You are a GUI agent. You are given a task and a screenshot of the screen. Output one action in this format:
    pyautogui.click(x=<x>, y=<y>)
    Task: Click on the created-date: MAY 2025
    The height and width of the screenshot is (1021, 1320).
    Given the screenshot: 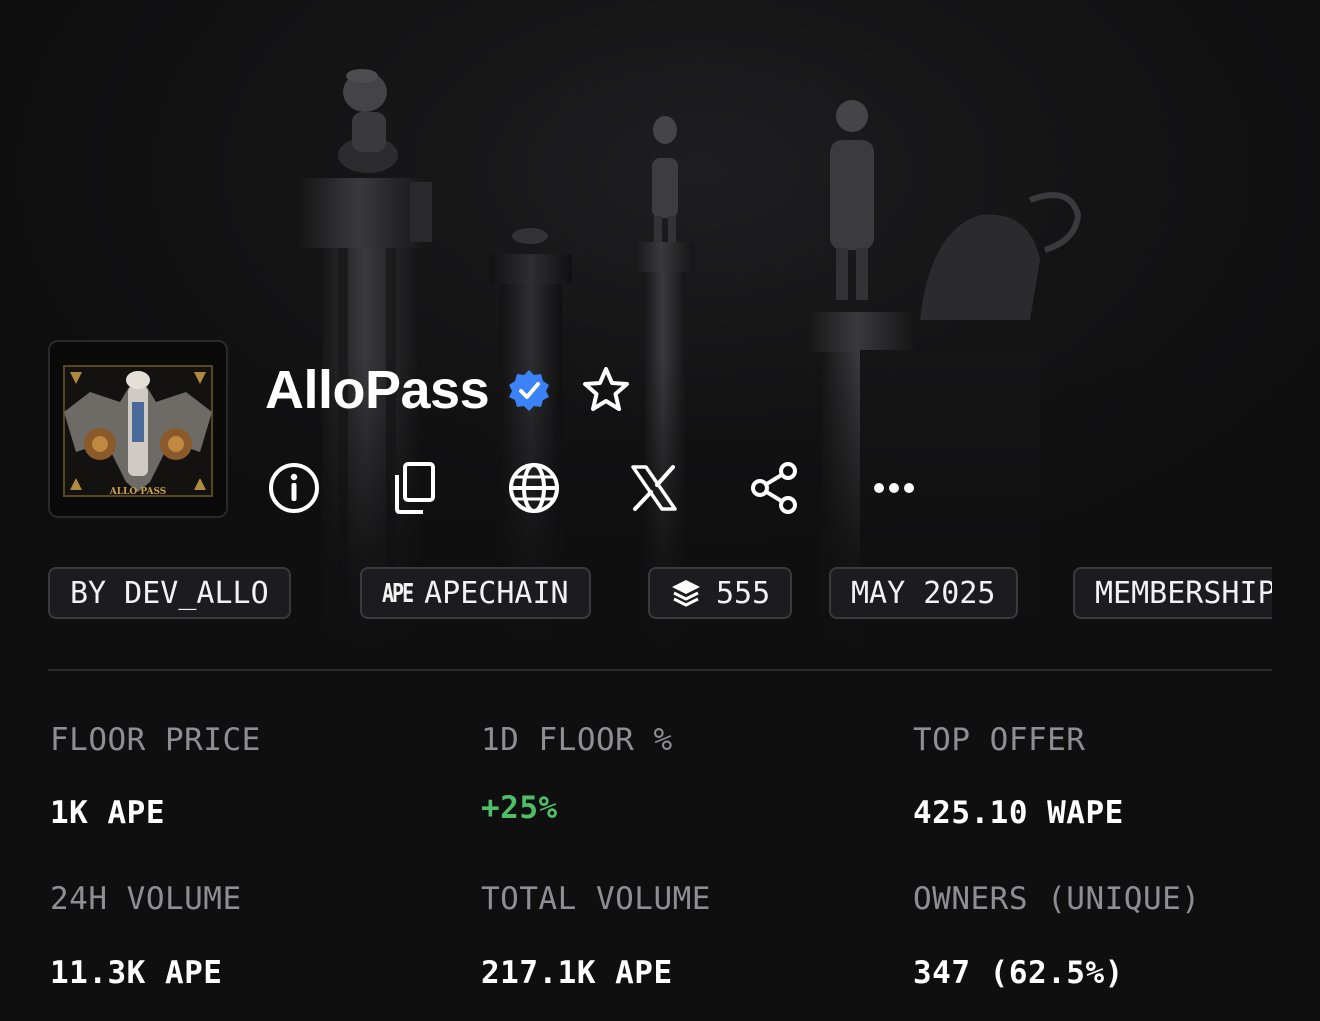 What is the action you would take?
    pyautogui.click(x=923, y=593)
    